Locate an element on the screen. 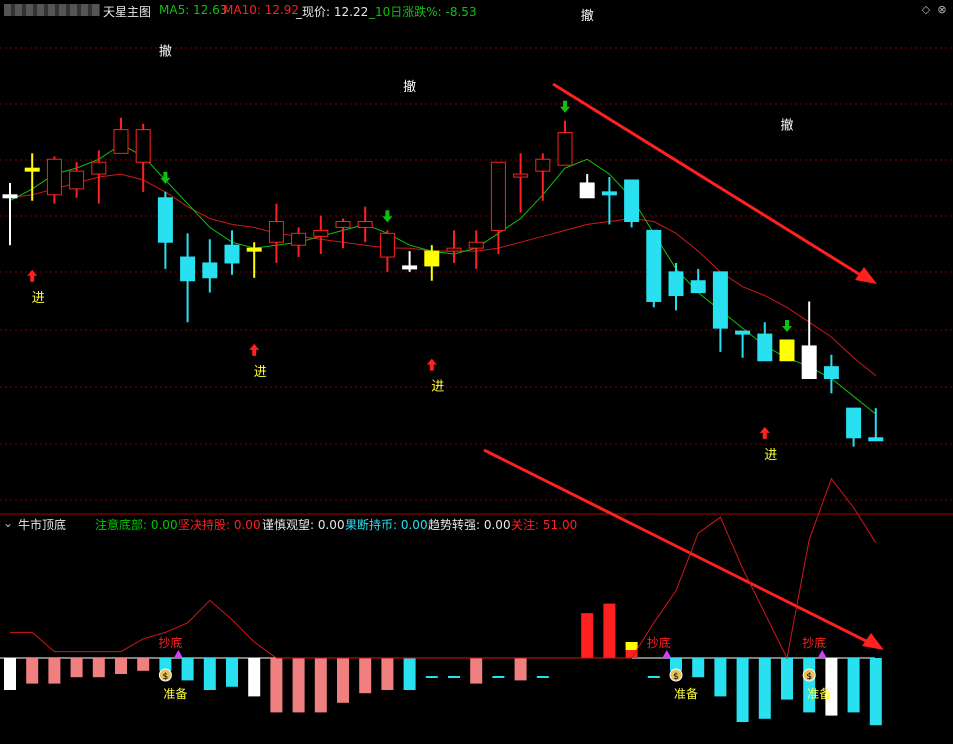 This screenshot has height=744, width=953. trend-arrow-sub-head is located at coordinates (873, 641).